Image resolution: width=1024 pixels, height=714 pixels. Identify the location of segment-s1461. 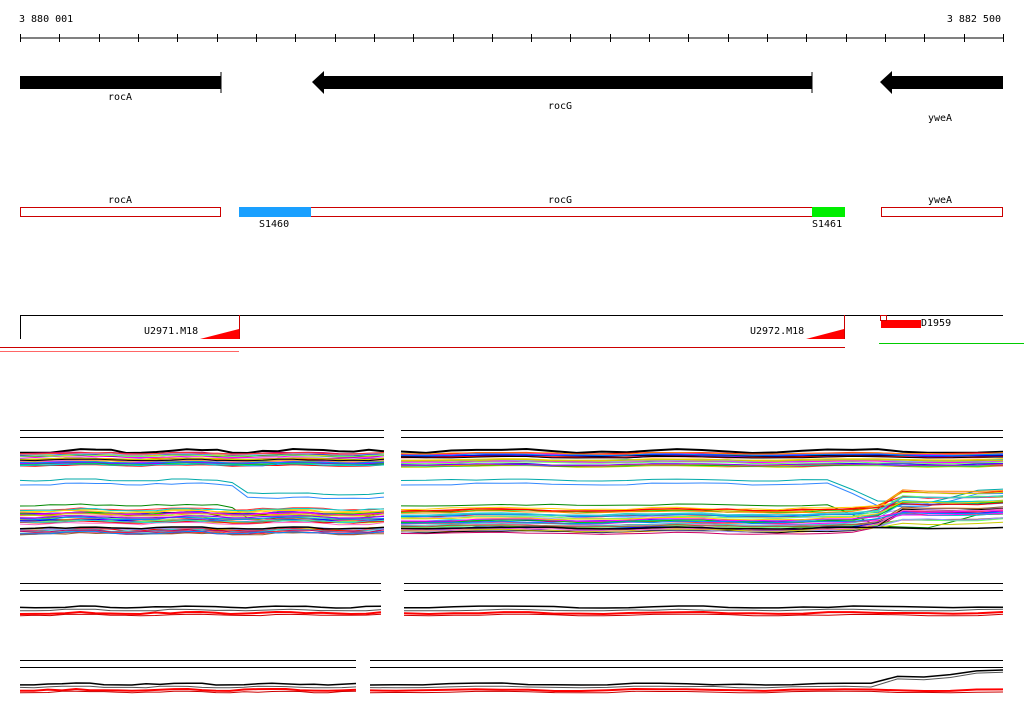
(828, 212).